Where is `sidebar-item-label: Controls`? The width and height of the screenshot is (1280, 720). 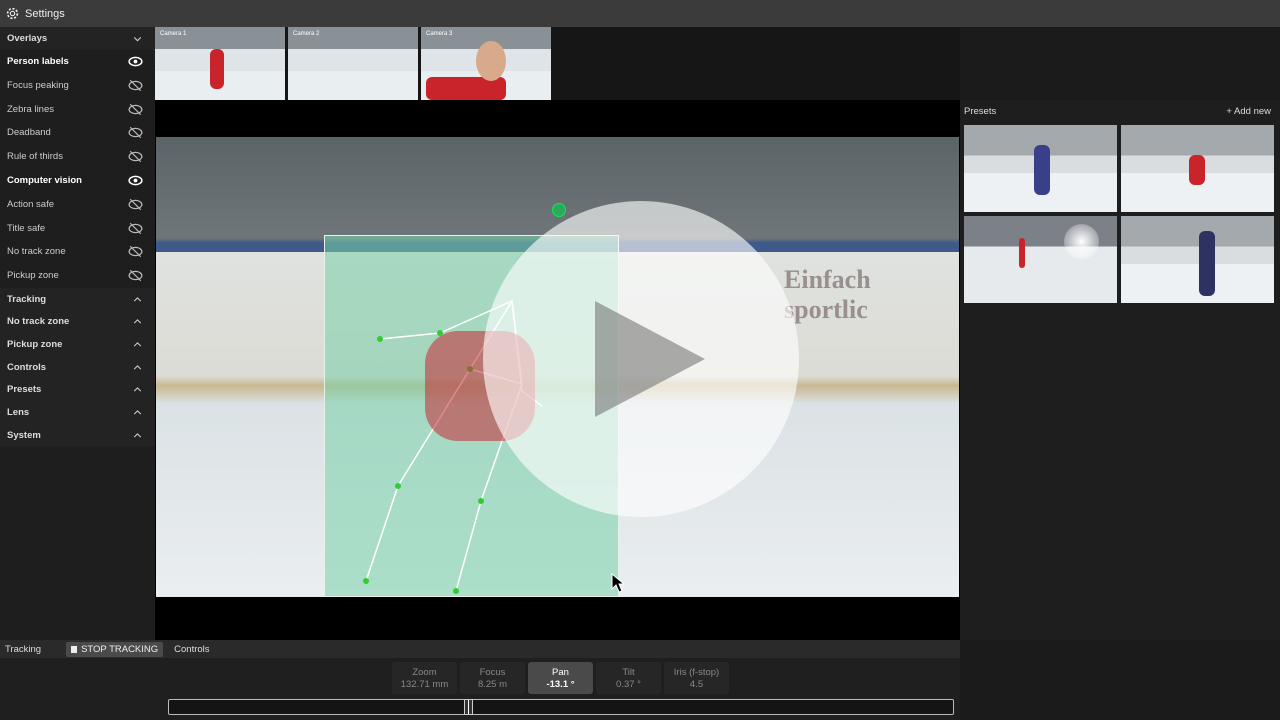 sidebar-item-label: Controls is located at coordinates (27, 367).